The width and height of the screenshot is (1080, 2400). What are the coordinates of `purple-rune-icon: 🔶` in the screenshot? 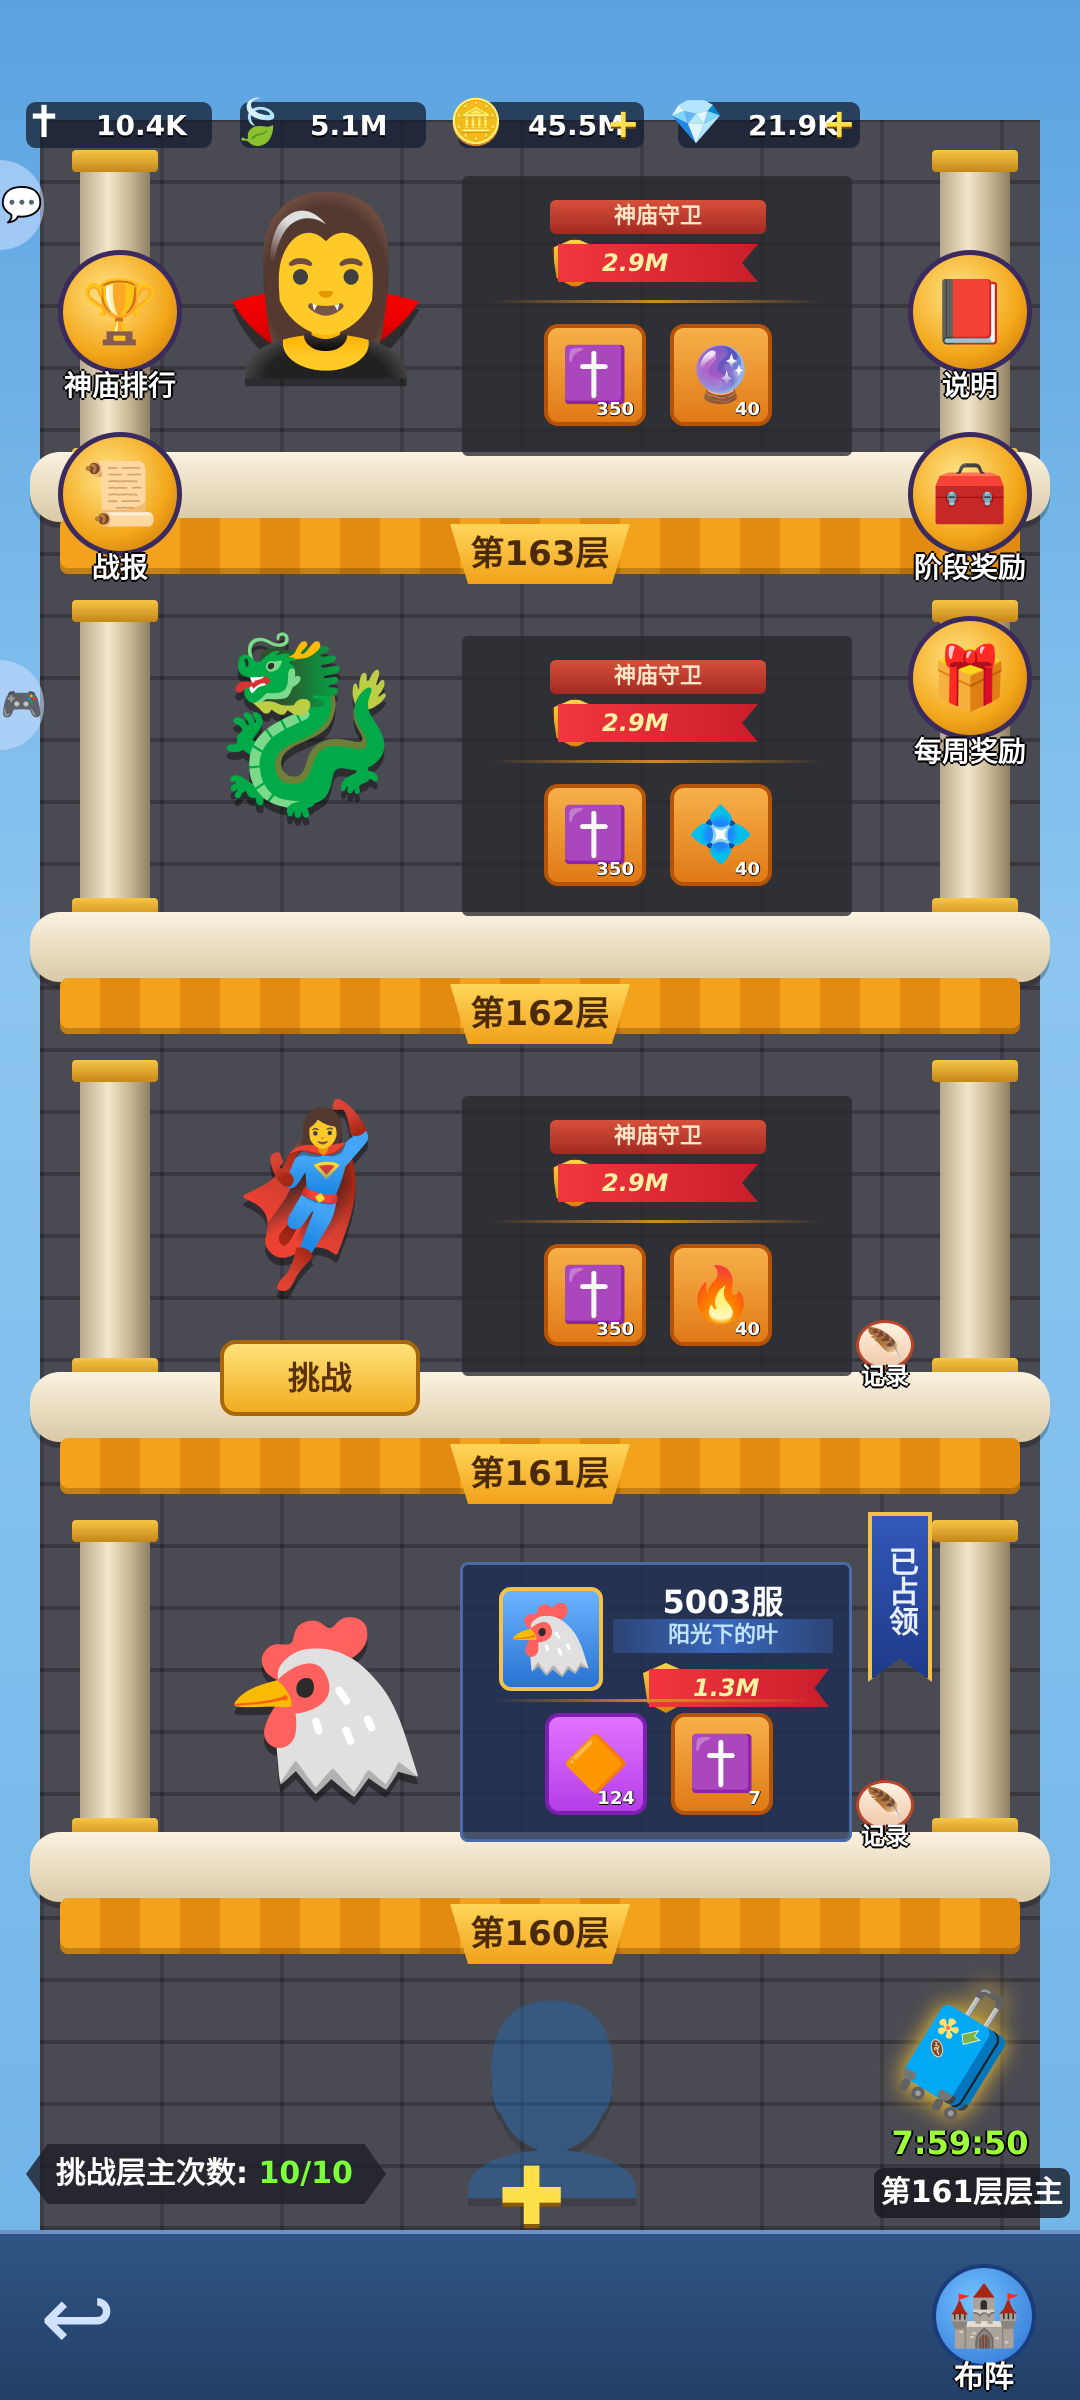 It's located at (596, 1763).